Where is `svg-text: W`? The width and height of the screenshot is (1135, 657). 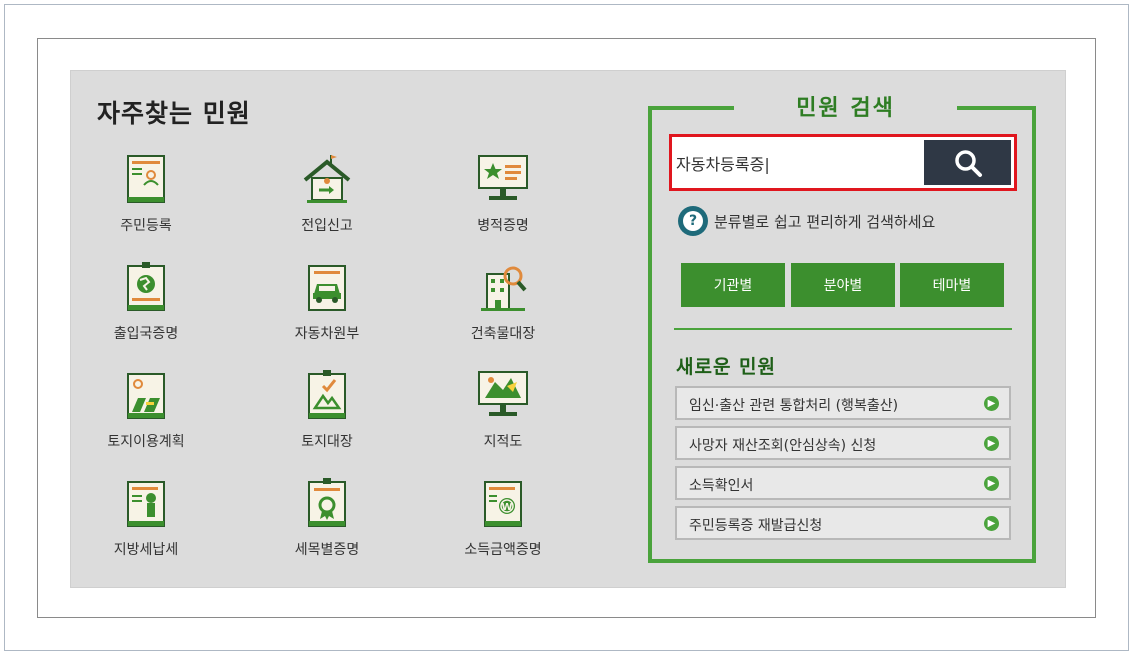 svg-text: W is located at coordinates (506, 507).